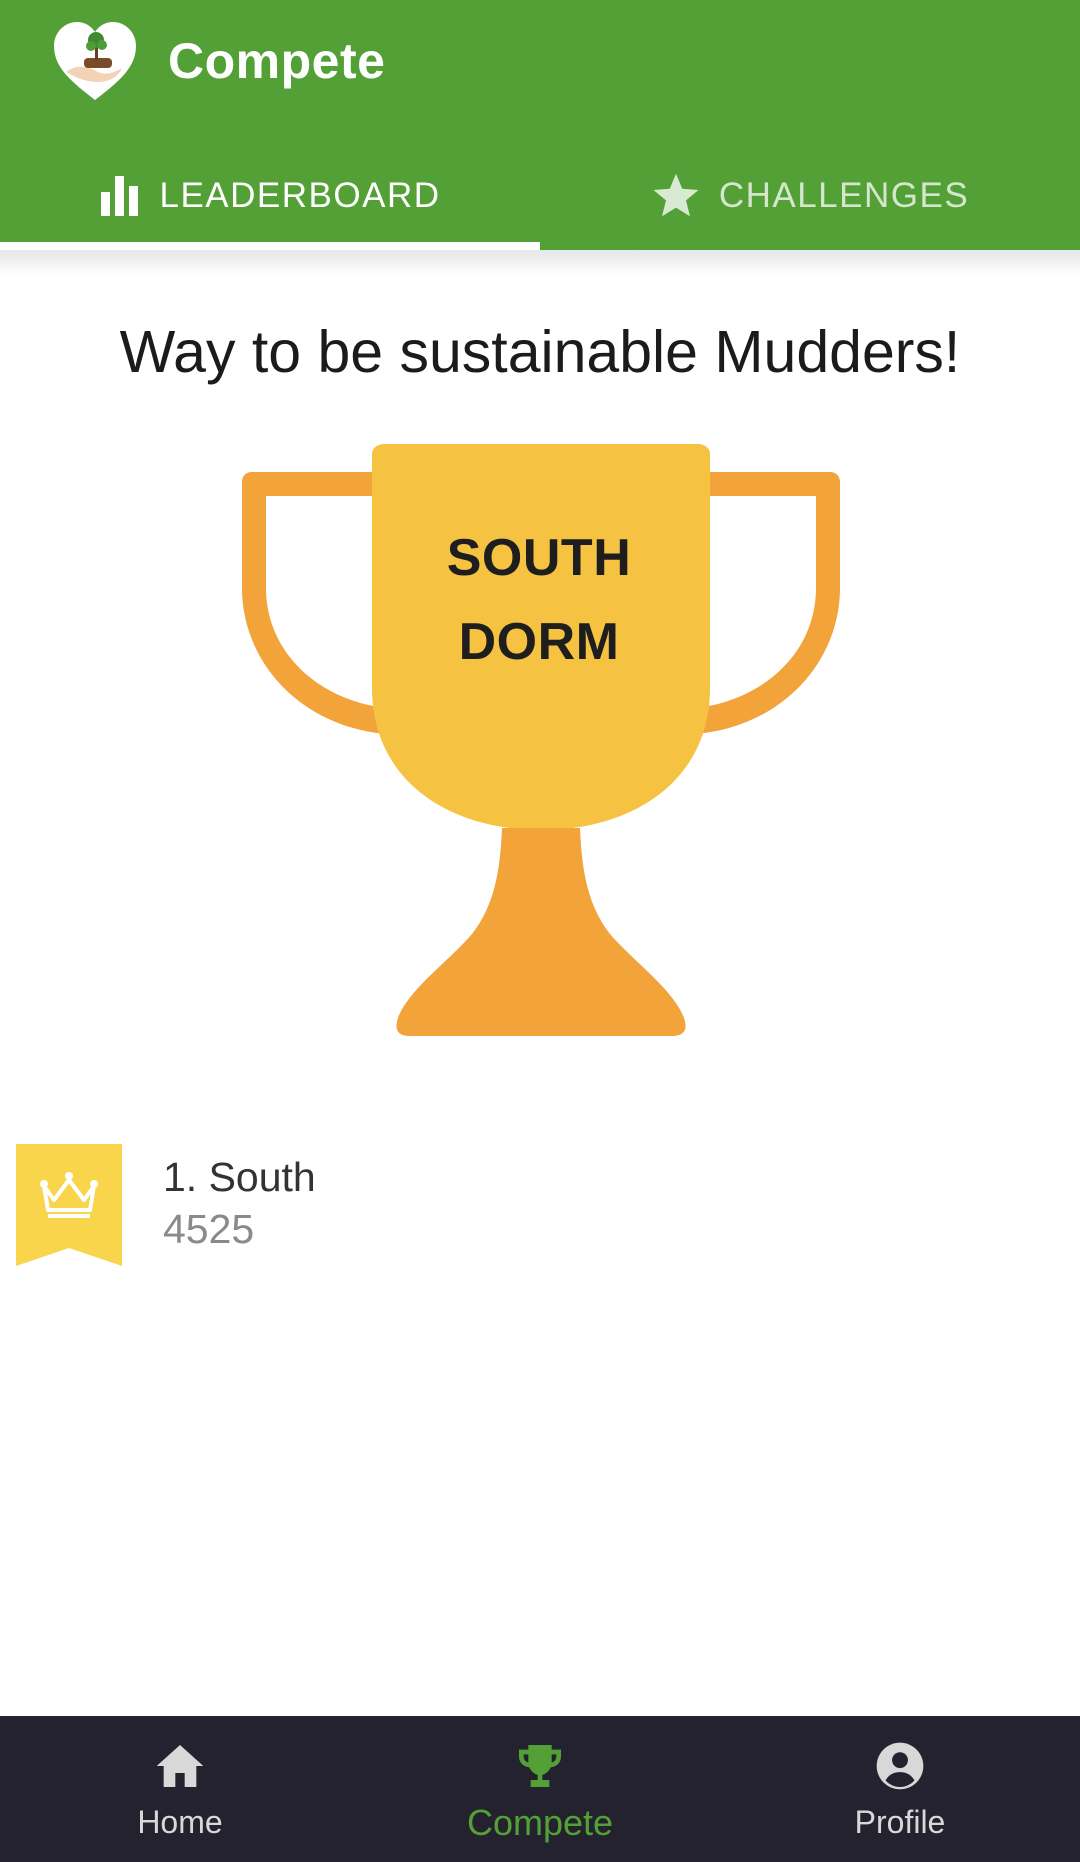 The image size is (1080, 1862). Describe the element at coordinates (844, 195) in the screenshot. I see `tab-challenges-label: CHALLENGES` at that location.